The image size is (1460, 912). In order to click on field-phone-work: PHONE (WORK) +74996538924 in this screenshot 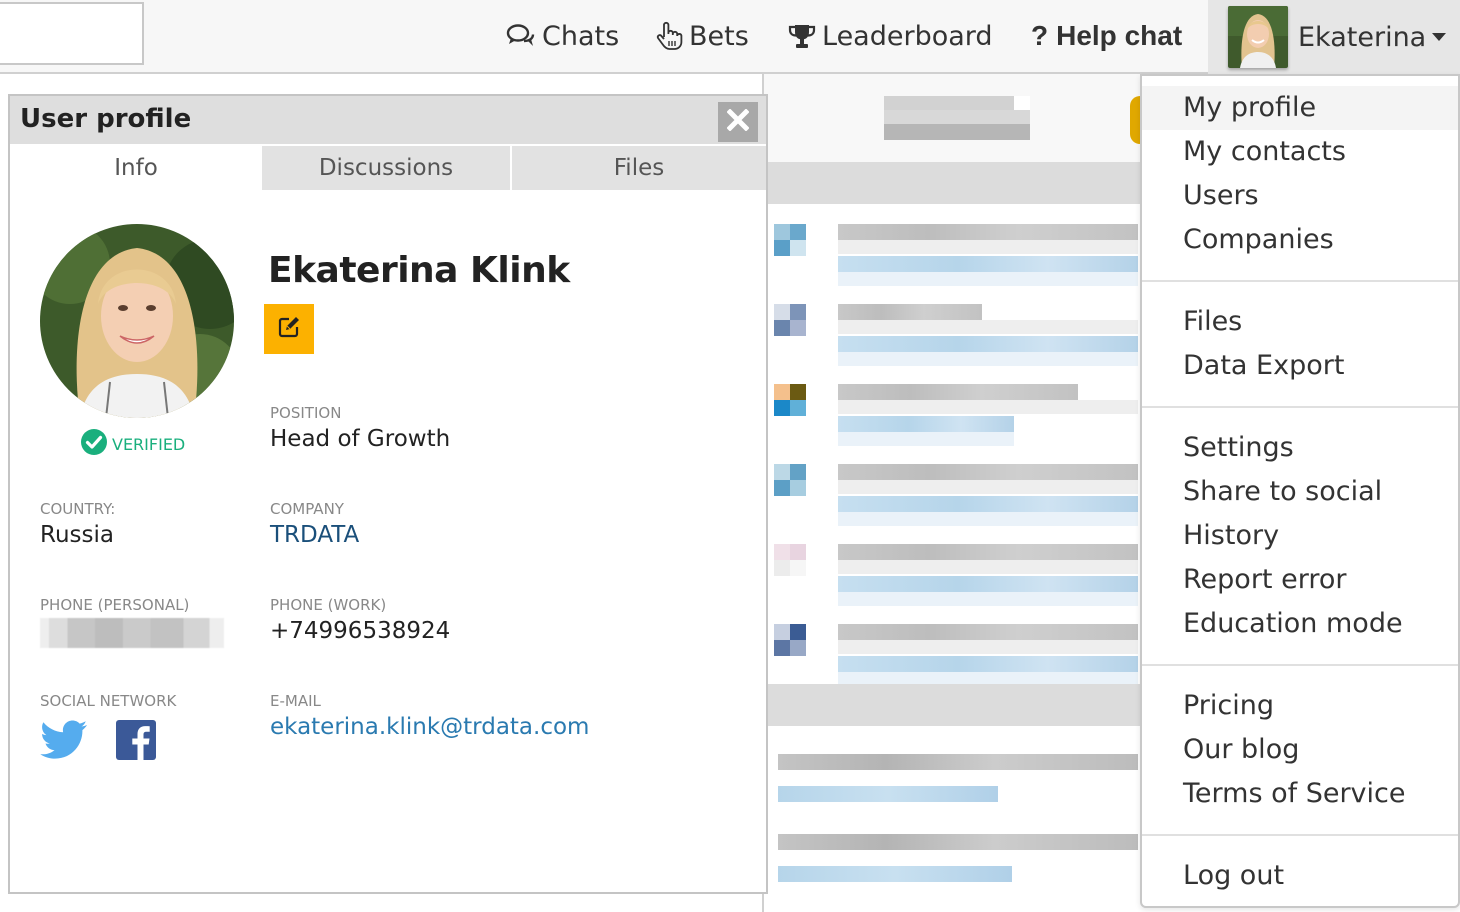, I will do `click(360, 620)`.